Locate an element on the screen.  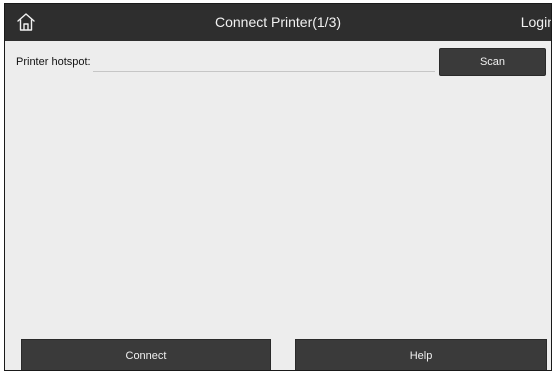
help-button: Help is located at coordinates (421, 354).